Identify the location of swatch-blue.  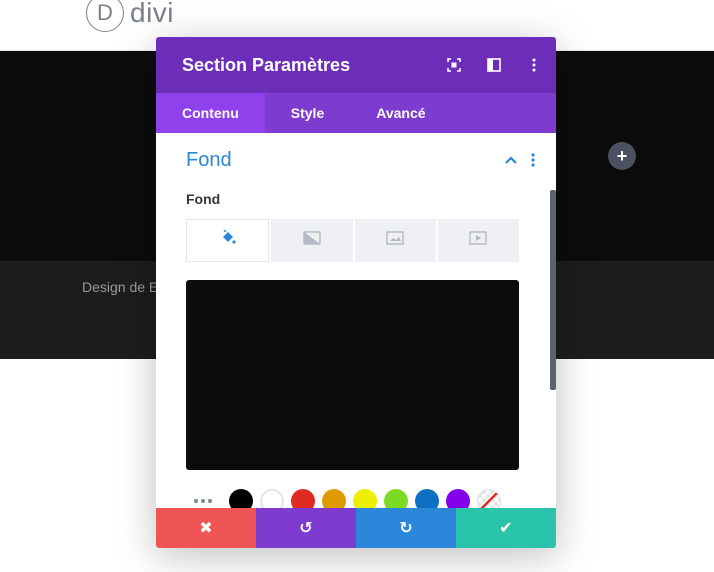
(427, 498).